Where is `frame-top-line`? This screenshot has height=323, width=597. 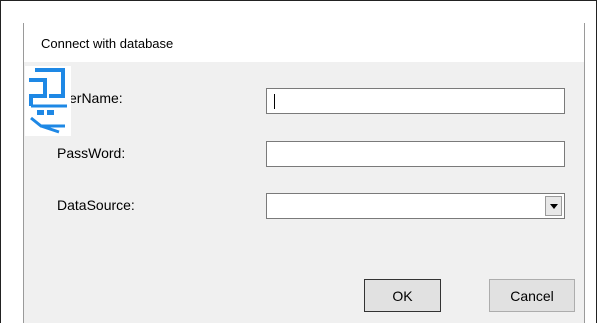
frame-top-line is located at coordinates (298, 0).